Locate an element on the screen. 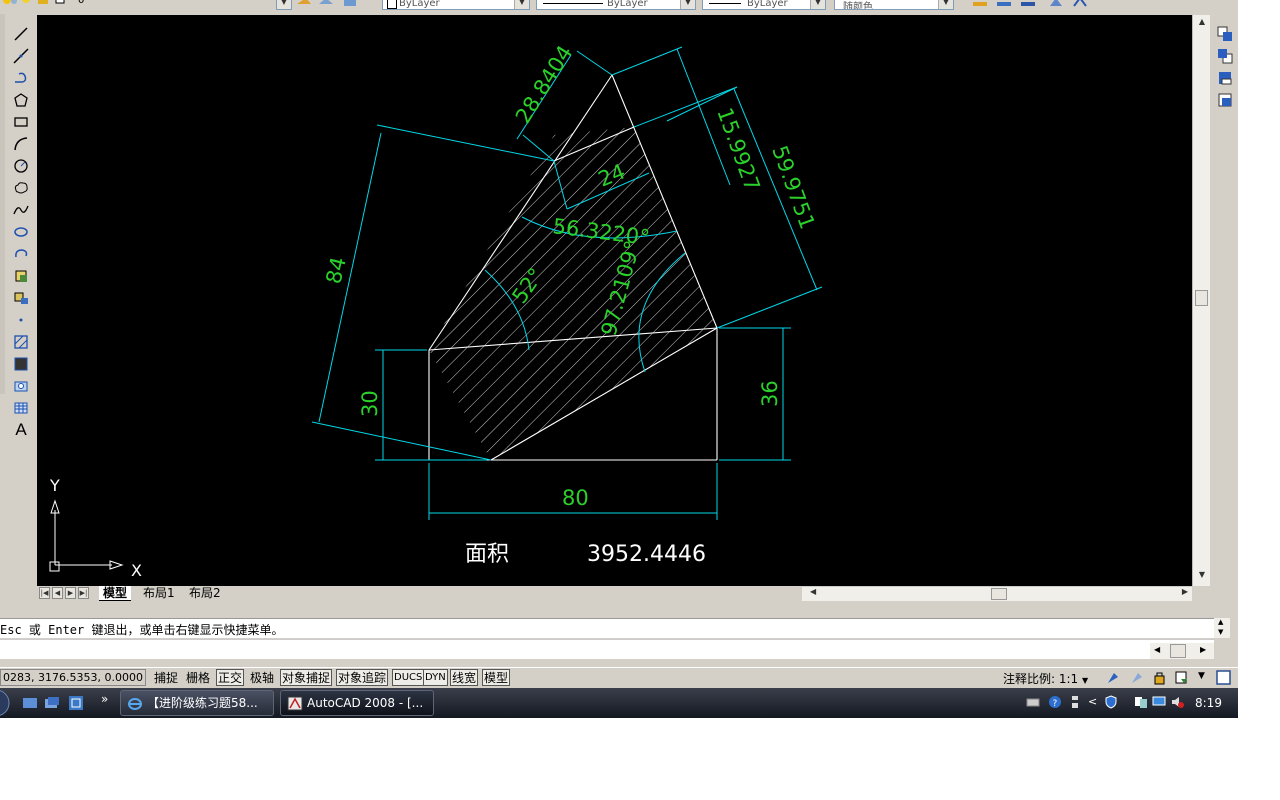 This screenshot has height=800, width=1280. model-toggle: 模型 is located at coordinates (496, 677).